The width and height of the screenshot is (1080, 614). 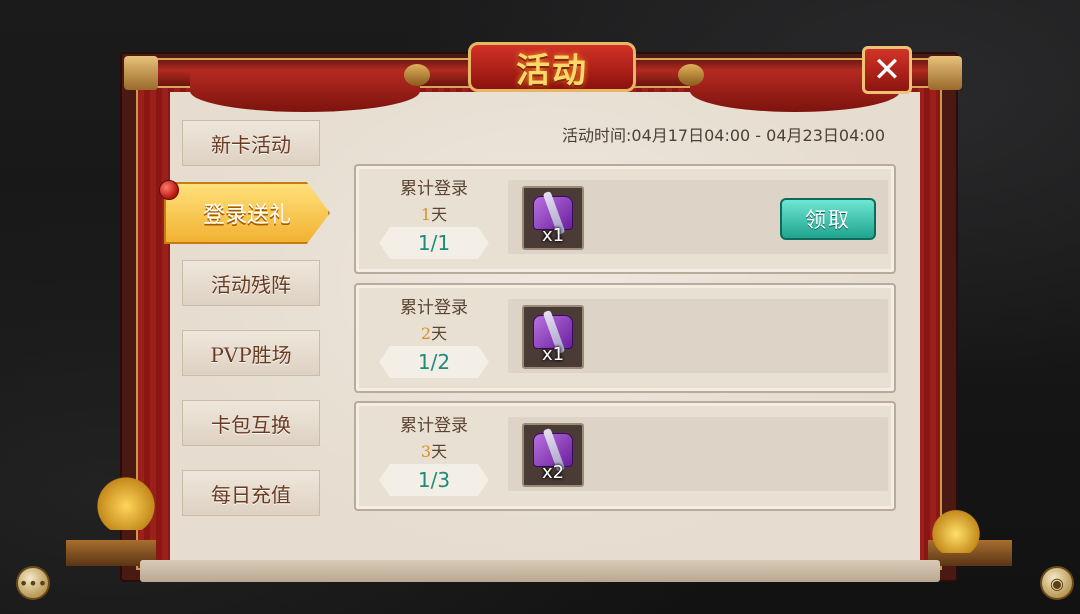 I want to click on tab-new-card: 新卡活动, so click(x=251, y=143).